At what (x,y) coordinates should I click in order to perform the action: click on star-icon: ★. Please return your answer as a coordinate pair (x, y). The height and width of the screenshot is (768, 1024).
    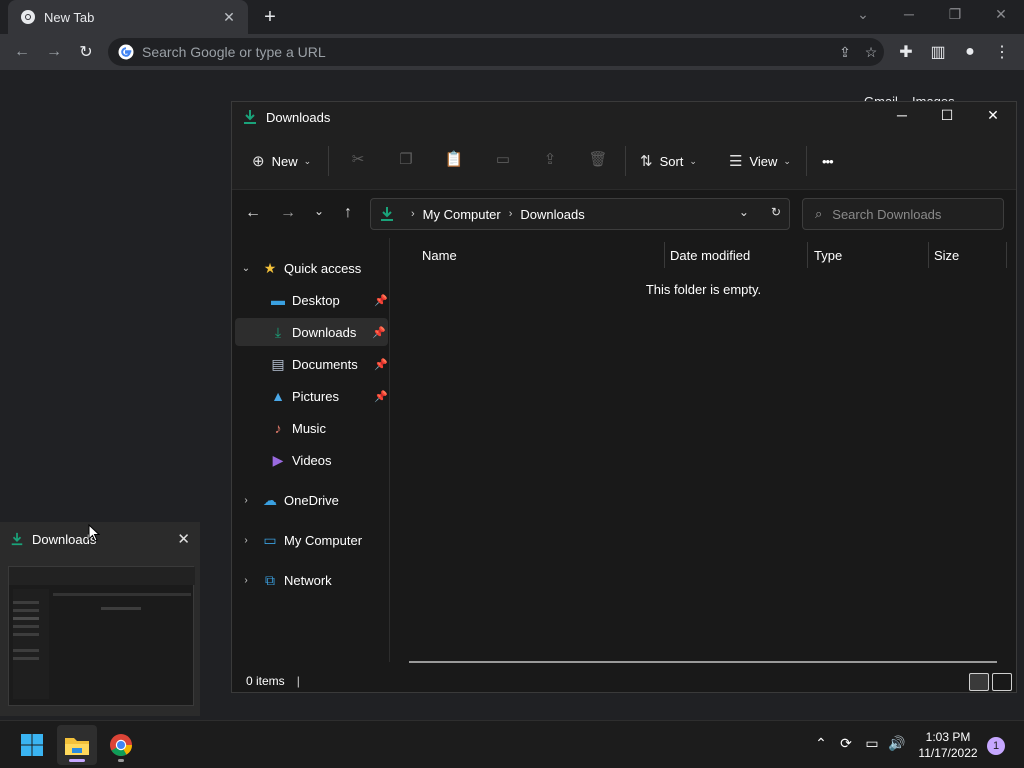
    Looking at the image, I should click on (270, 267).